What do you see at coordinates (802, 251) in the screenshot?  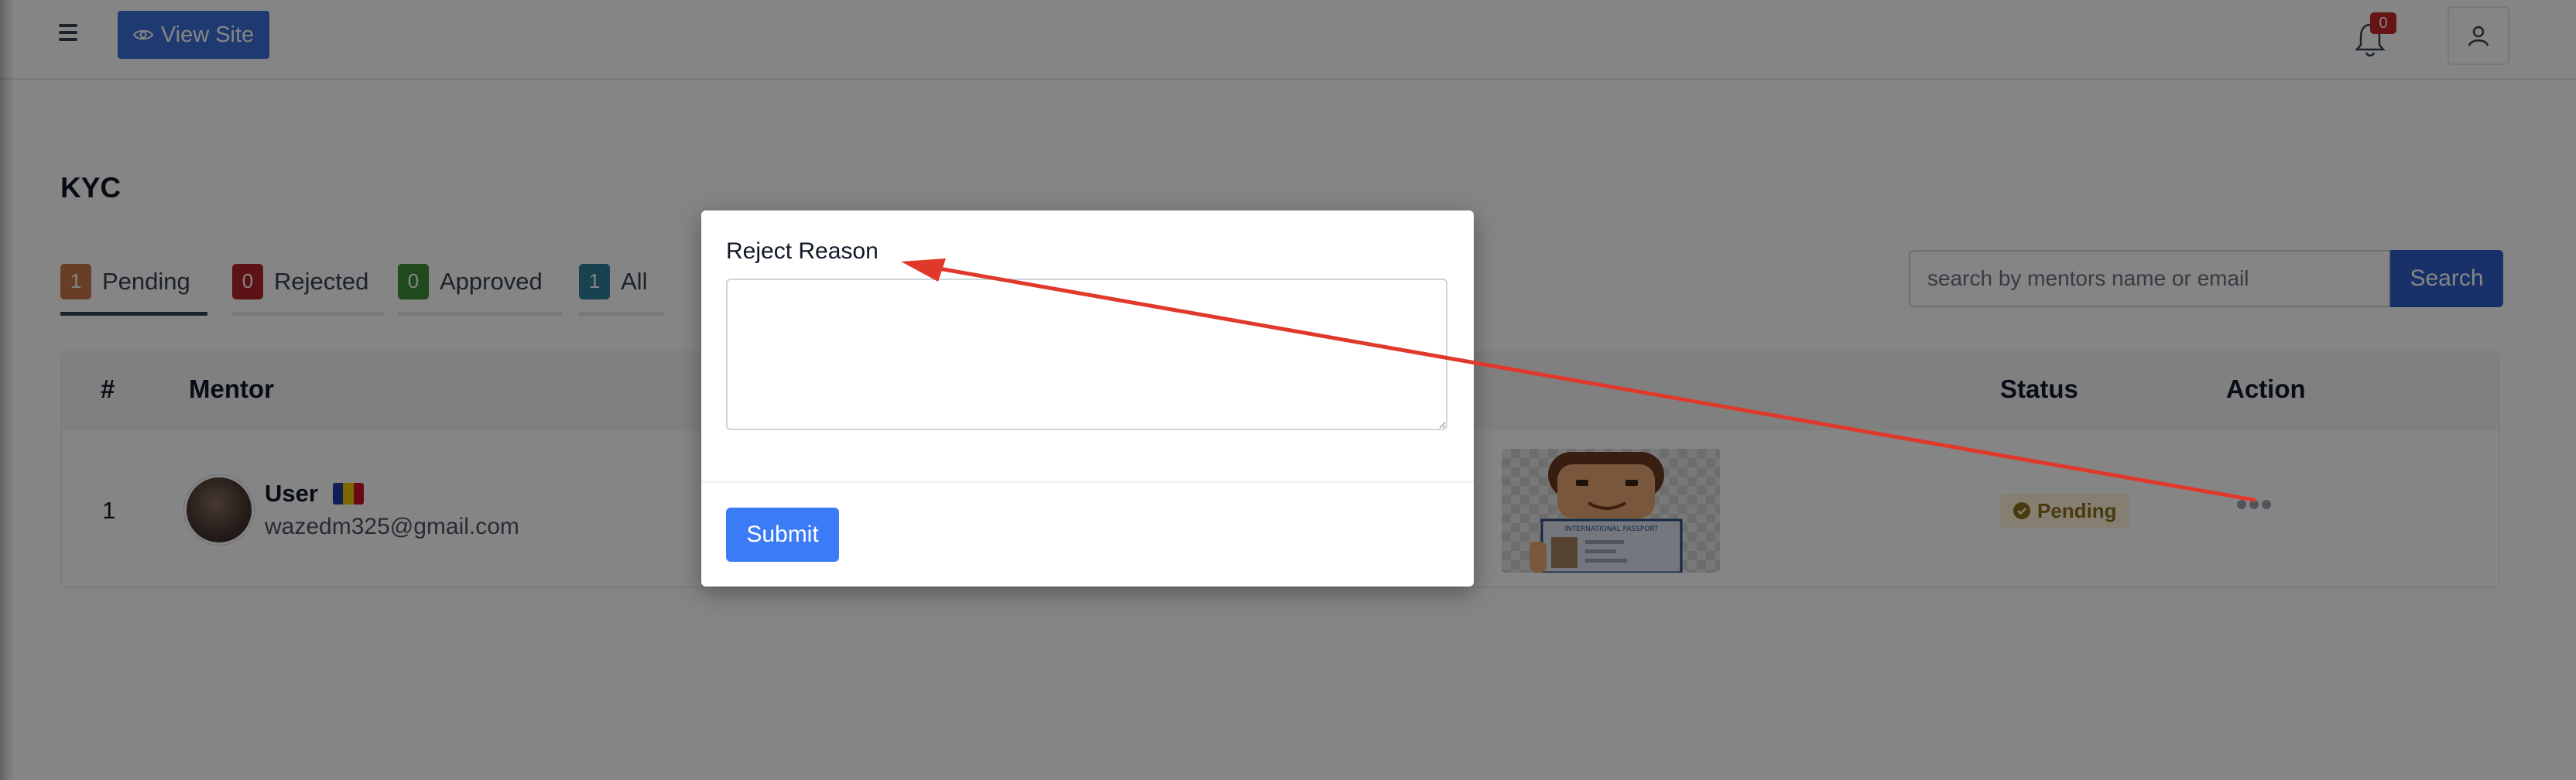 I see `reject-reason-label: Reject Reason` at bounding box center [802, 251].